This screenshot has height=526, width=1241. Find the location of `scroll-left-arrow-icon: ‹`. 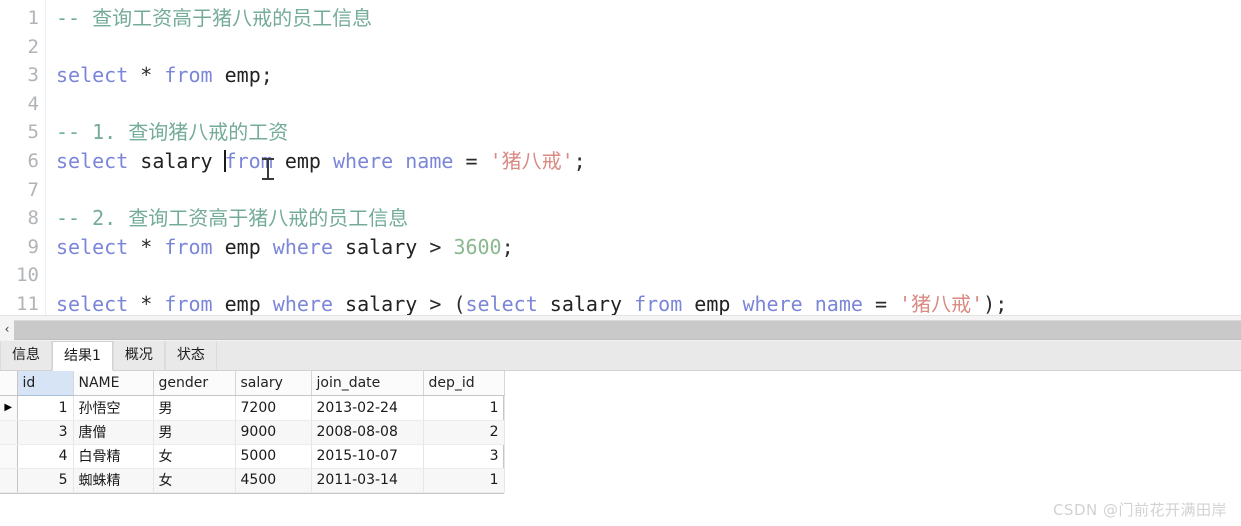

scroll-left-arrow-icon: ‹ is located at coordinates (7, 329).